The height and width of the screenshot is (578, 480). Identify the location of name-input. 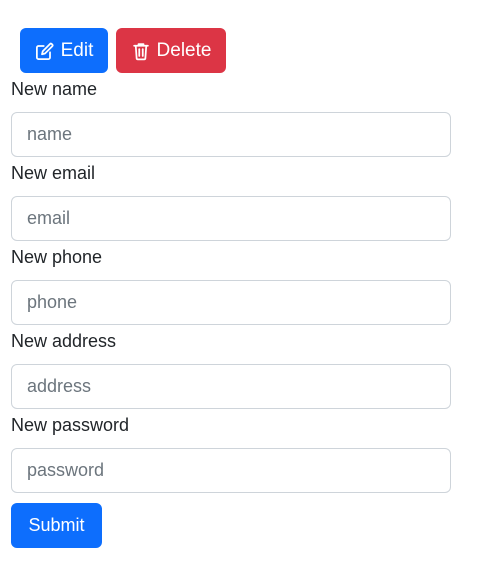
(231, 134).